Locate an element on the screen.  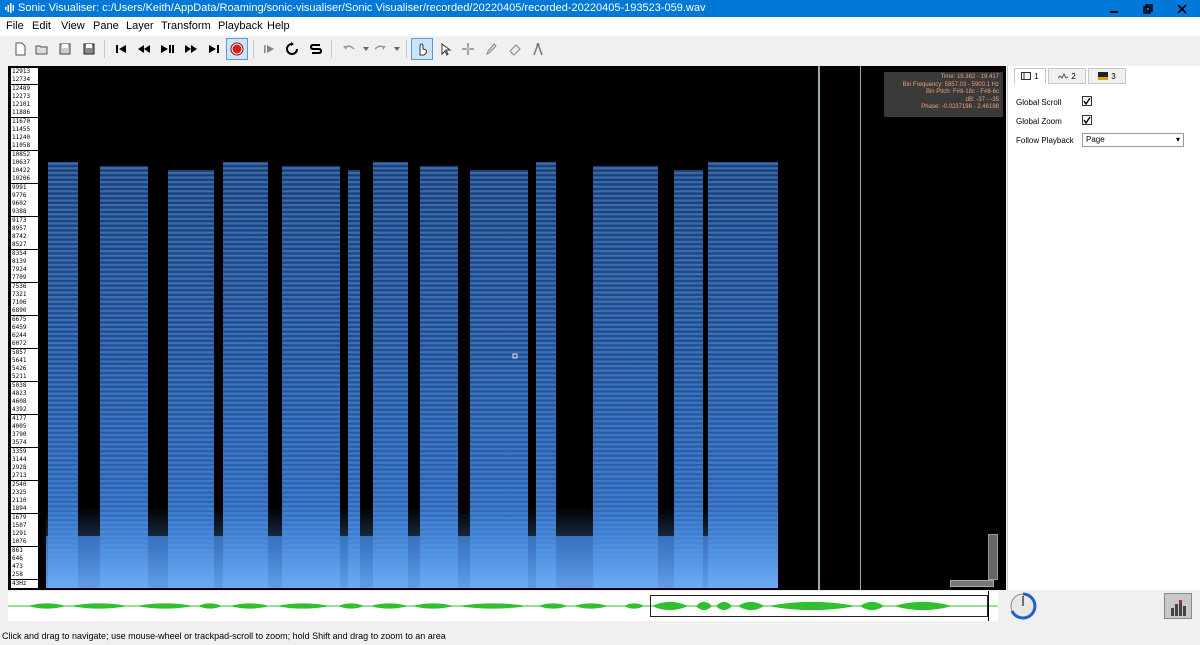
info-db: dB: -37 - -35 is located at coordinates (982, 99).